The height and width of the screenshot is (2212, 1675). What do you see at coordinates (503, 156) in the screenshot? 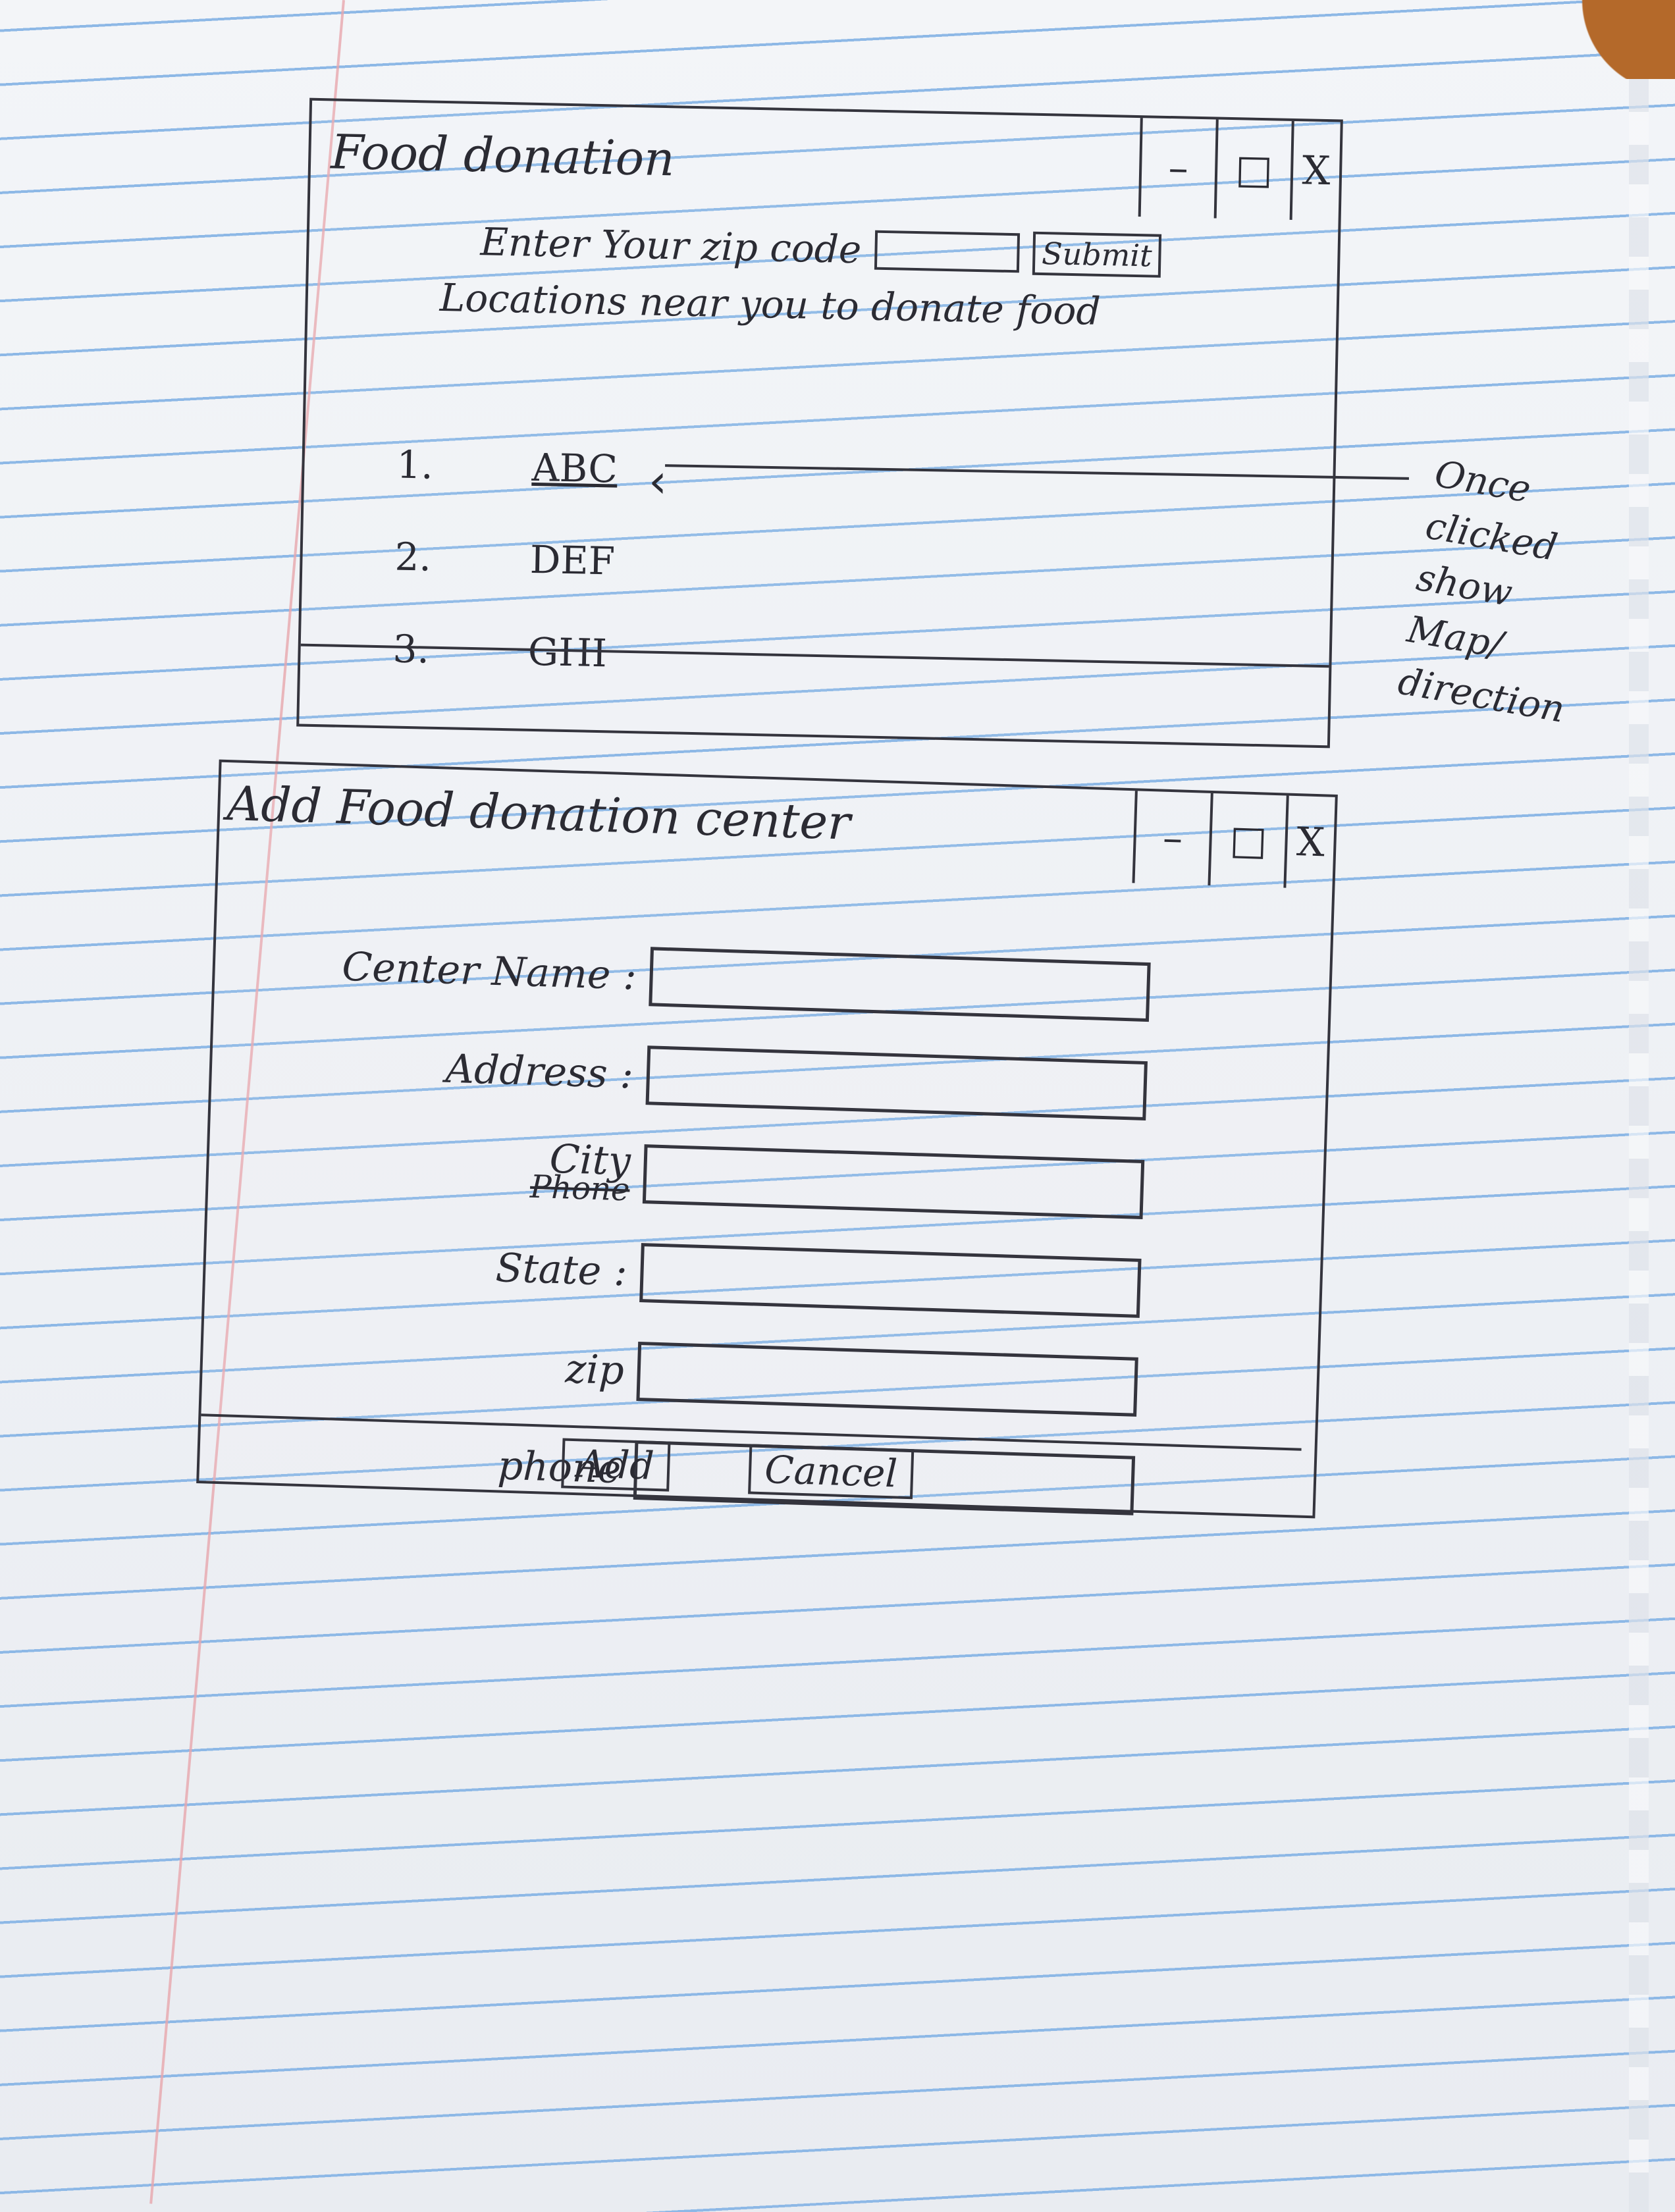
I see `window-title: Food donation` at bounding box center [503, 156].